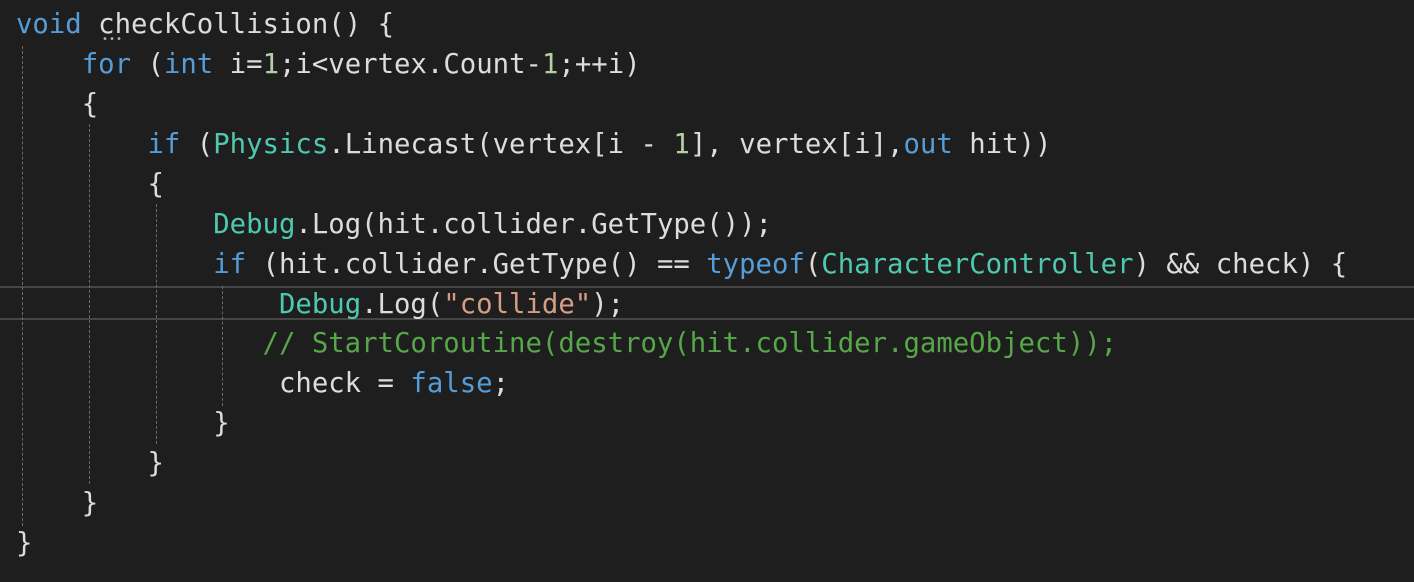  I want to click on code-token: .Log(, so click(402, 304).